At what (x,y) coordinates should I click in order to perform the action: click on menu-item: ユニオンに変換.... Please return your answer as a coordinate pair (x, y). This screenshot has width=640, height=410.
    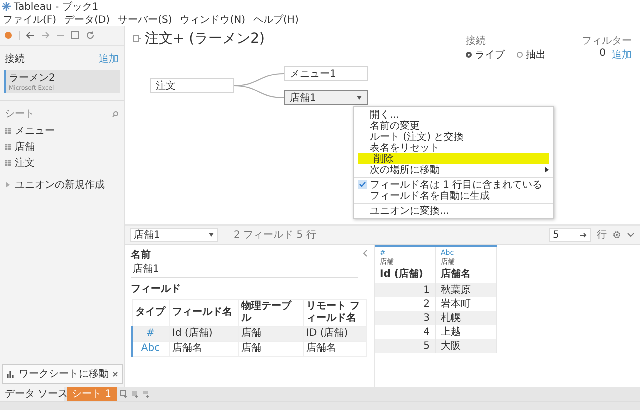
    Looking at the image, I should click on (453, 209).